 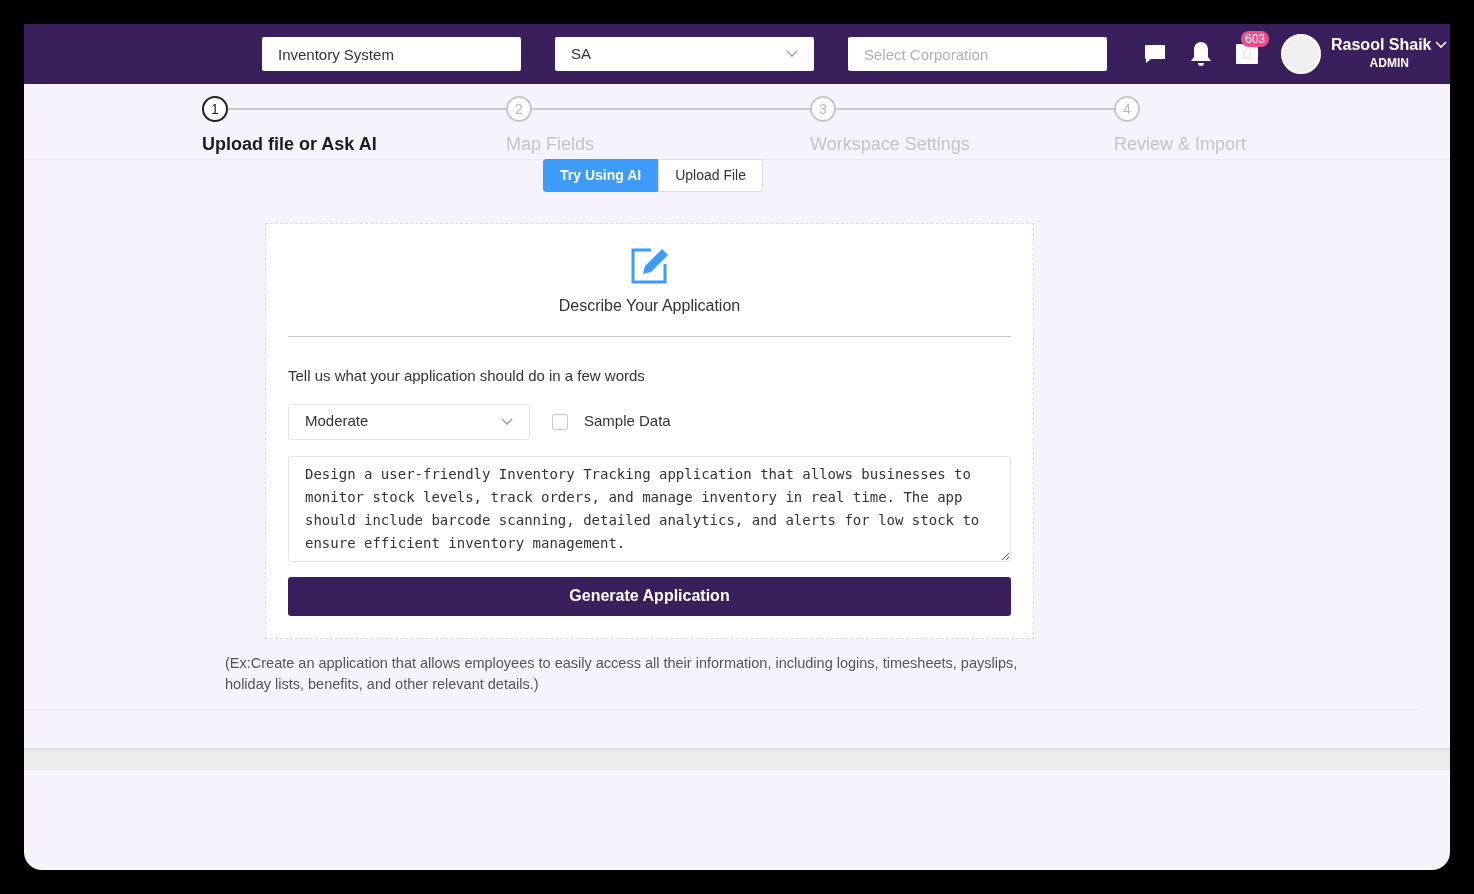 I want to click on description-field: Design a user-friendly Inventory Tracking application that allows businesses to monitor stock levels, track orders, and manage inventory in real time. The app should include barcode scanning, detailed analytics, and alerts for low stock to ensure efficient inventory management., so click(x=649, y=508).